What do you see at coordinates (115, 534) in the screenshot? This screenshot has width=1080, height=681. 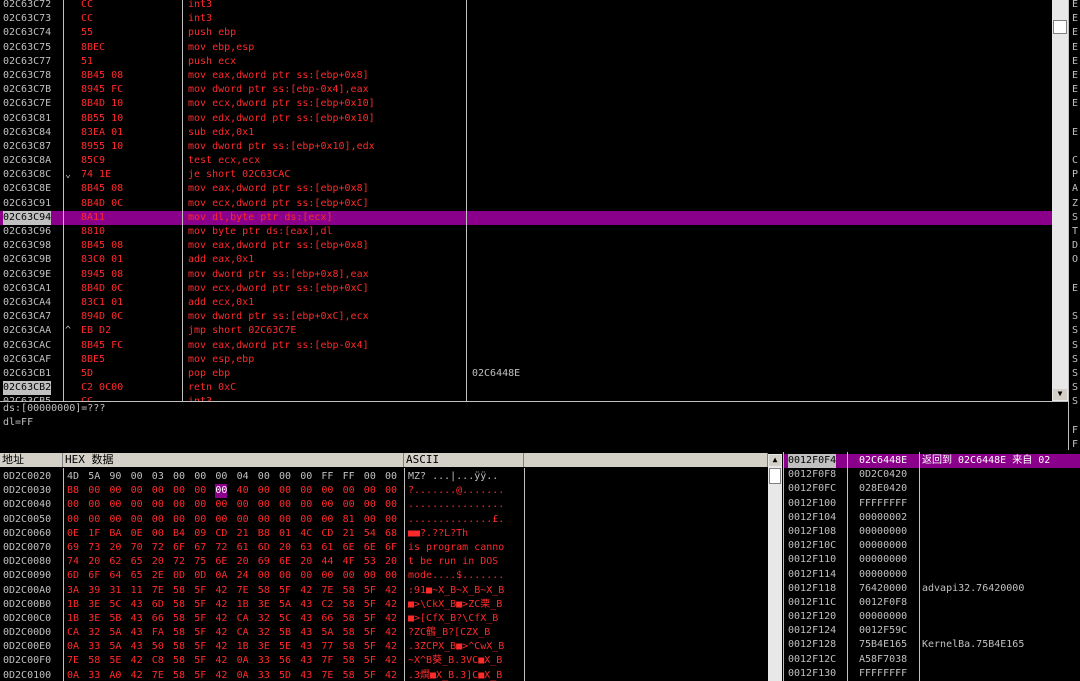 I see `hex-byte: BA` at bounding box center [115, 534].